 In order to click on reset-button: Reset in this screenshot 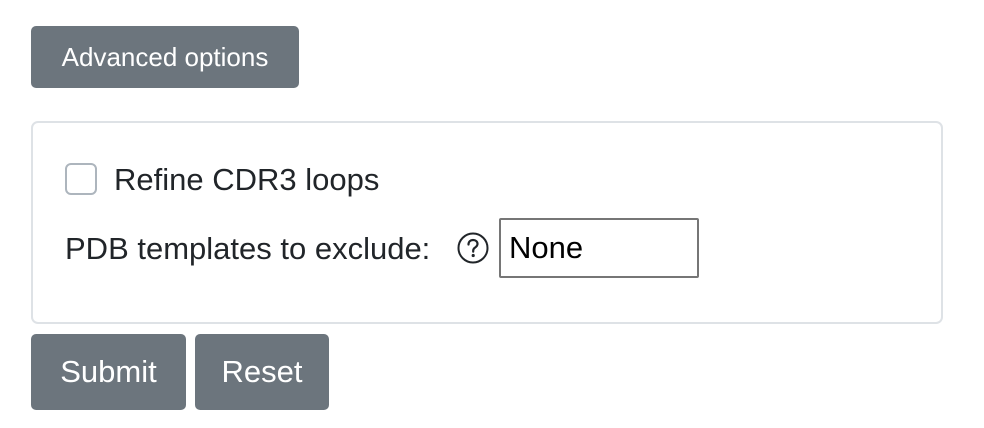, I will do `click(262, 372)`.